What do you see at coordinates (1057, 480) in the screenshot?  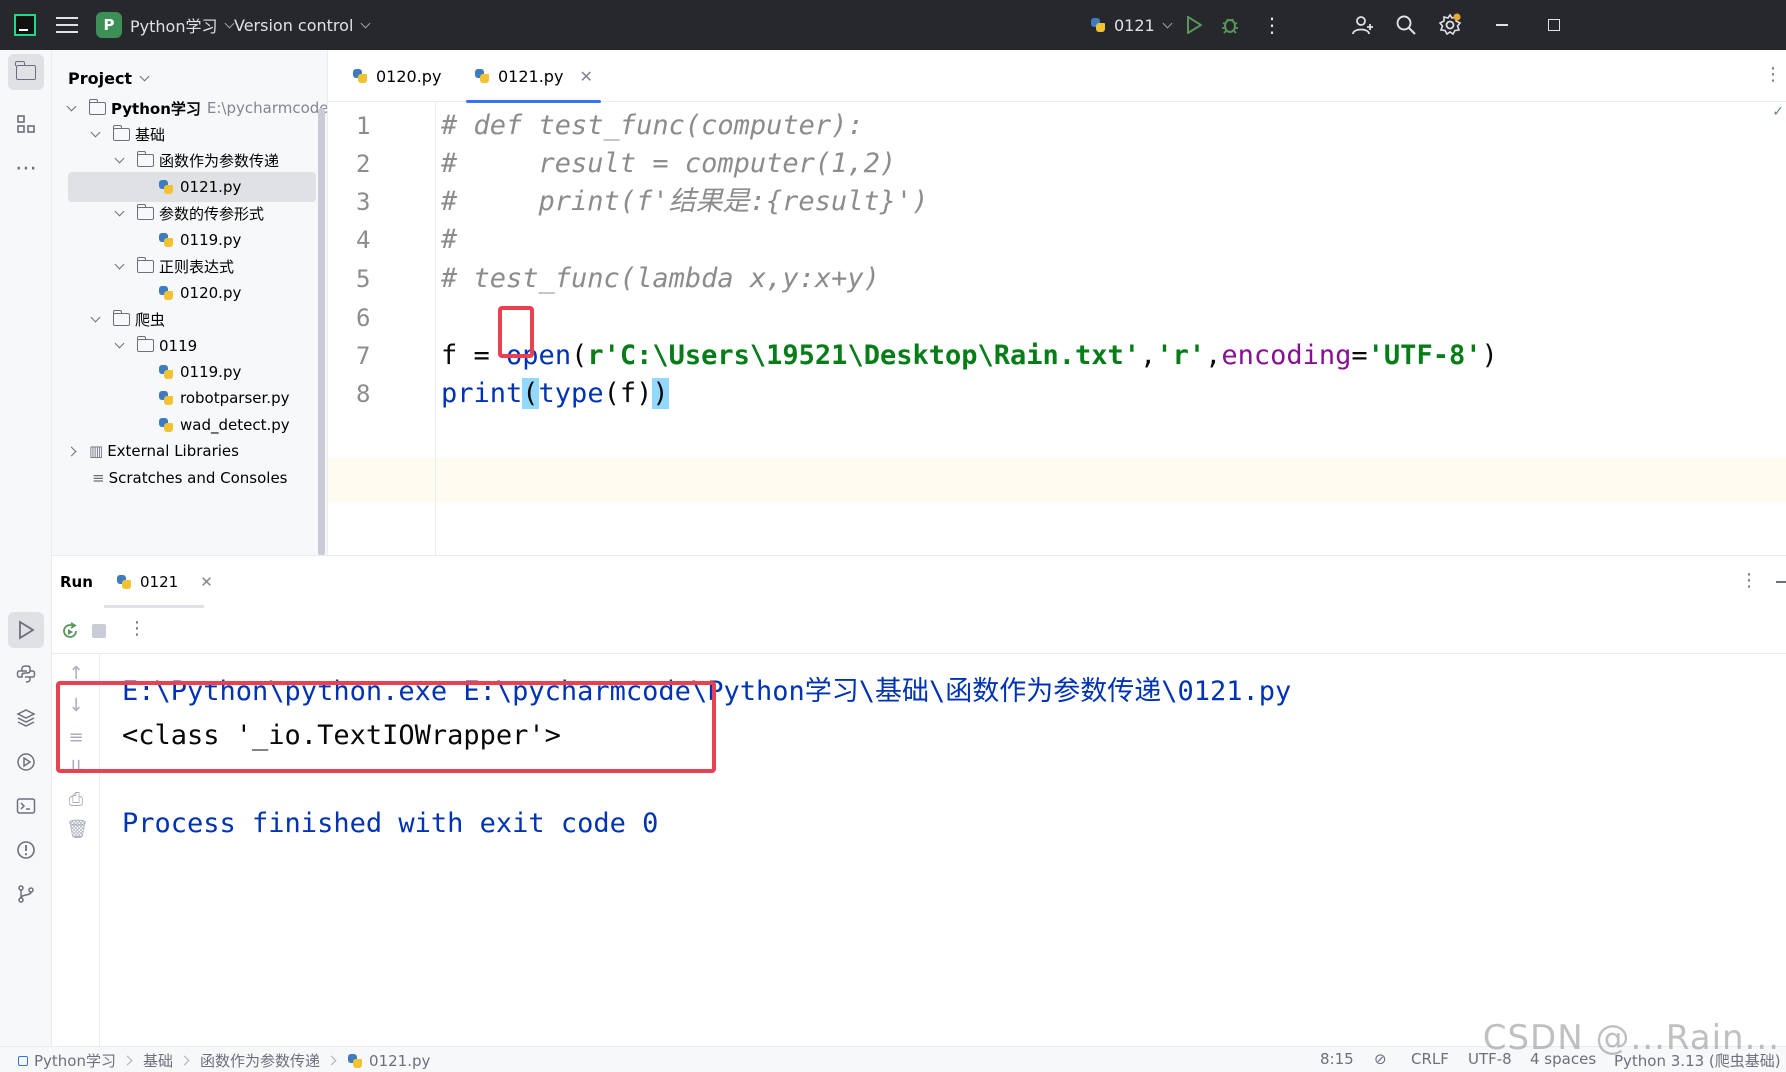 I see `current-line-highlight` at bounding box center [1057, 480].